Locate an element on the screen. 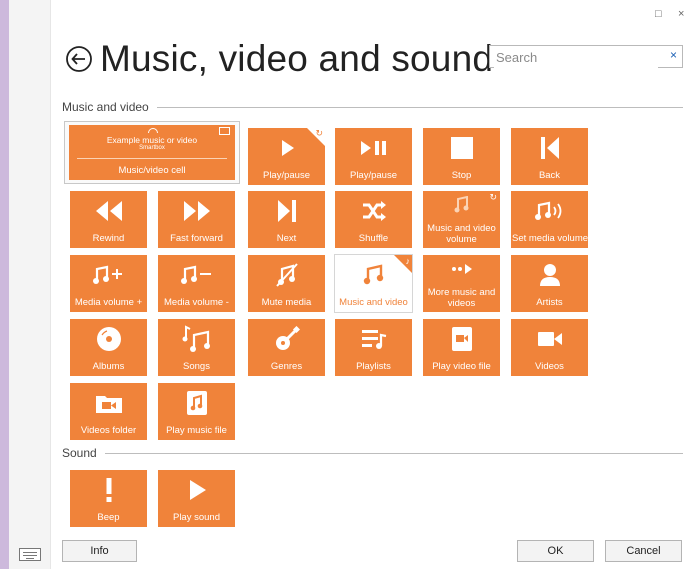 Image resolution: width=697 pixels, height=569 pixels. video-file-icon is located at coordinates (461, 339).